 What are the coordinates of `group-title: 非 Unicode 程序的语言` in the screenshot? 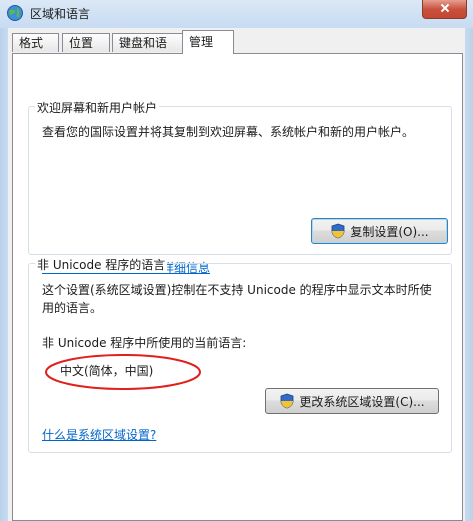 It's located at (101, 264).